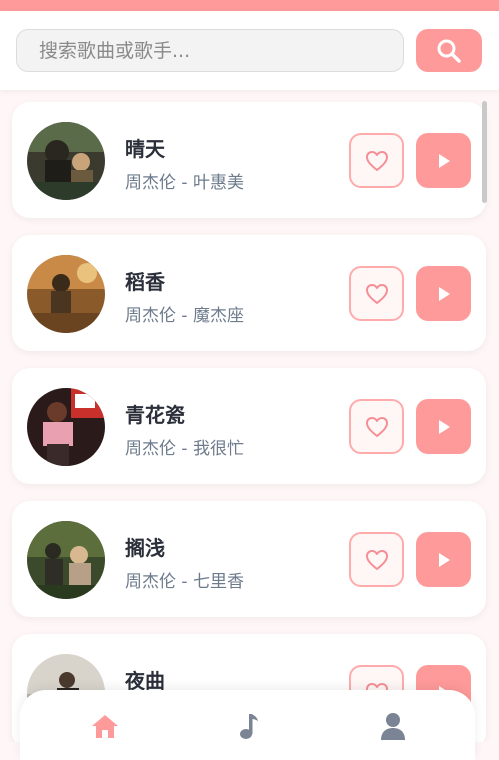 The height and width of the screenshot is (760, 499). What do you see at coordinates (155, 415) in the screenshot?
I see `song-title: 青花瓷` at bounding box center [155, 415].